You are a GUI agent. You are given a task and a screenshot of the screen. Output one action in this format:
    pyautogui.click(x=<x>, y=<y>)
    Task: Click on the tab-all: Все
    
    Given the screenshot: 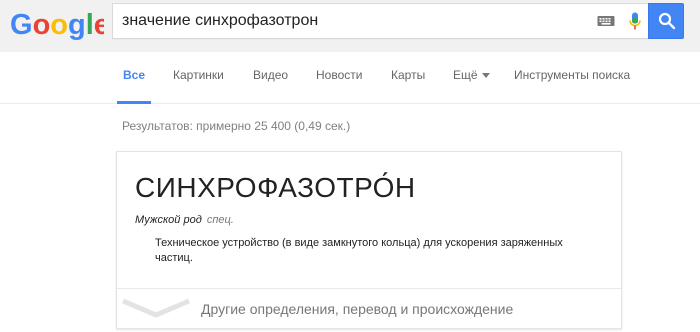 What is the action you would take?
    pyautogui.click(x=134, y=78)
    